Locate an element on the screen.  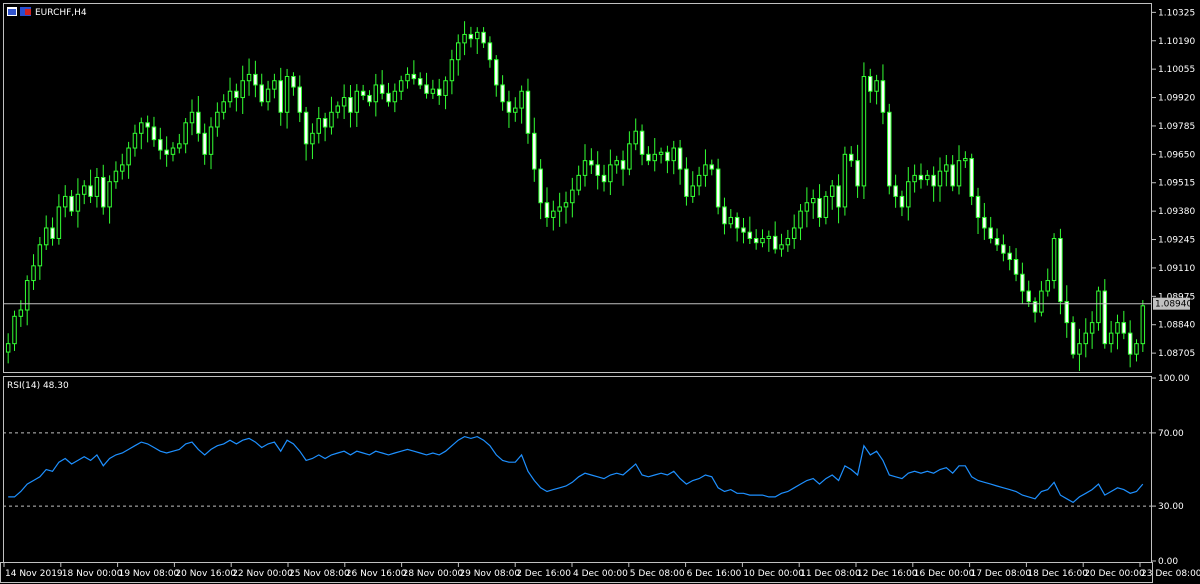
time-tick-label: 2 Dec 16:00 is located at coordinates (543, 574).